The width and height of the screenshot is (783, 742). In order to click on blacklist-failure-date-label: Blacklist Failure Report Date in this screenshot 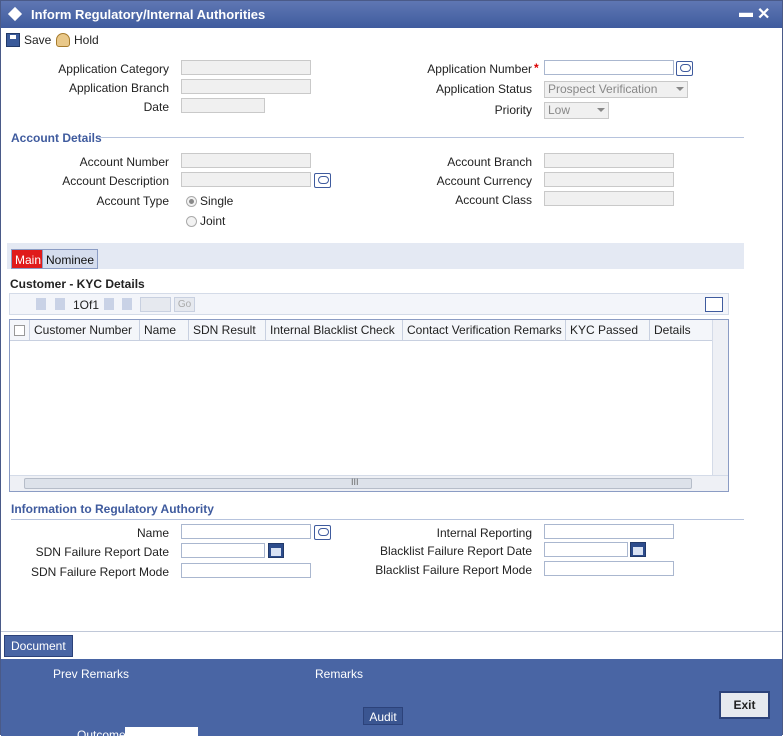, I will do `click(455, 551)`.